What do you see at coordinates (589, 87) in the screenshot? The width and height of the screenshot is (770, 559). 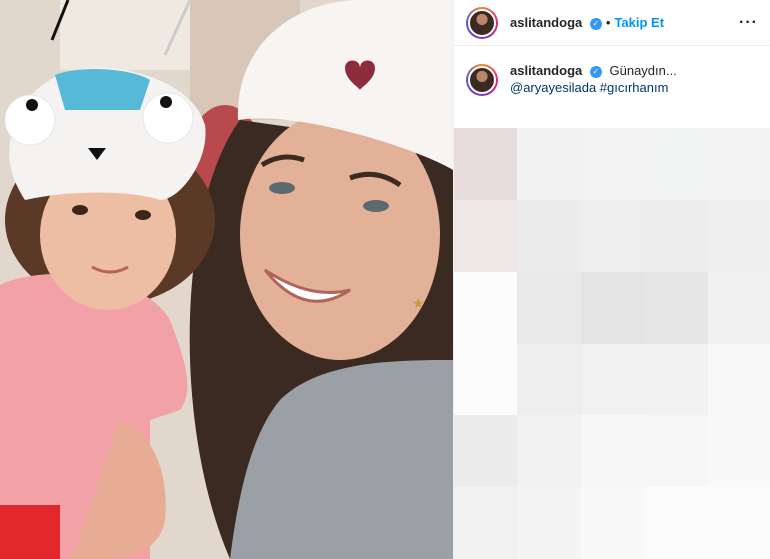 I see `caption-tags: @aryayesilada #gıcırhanım` at bounding box center [589, 87].